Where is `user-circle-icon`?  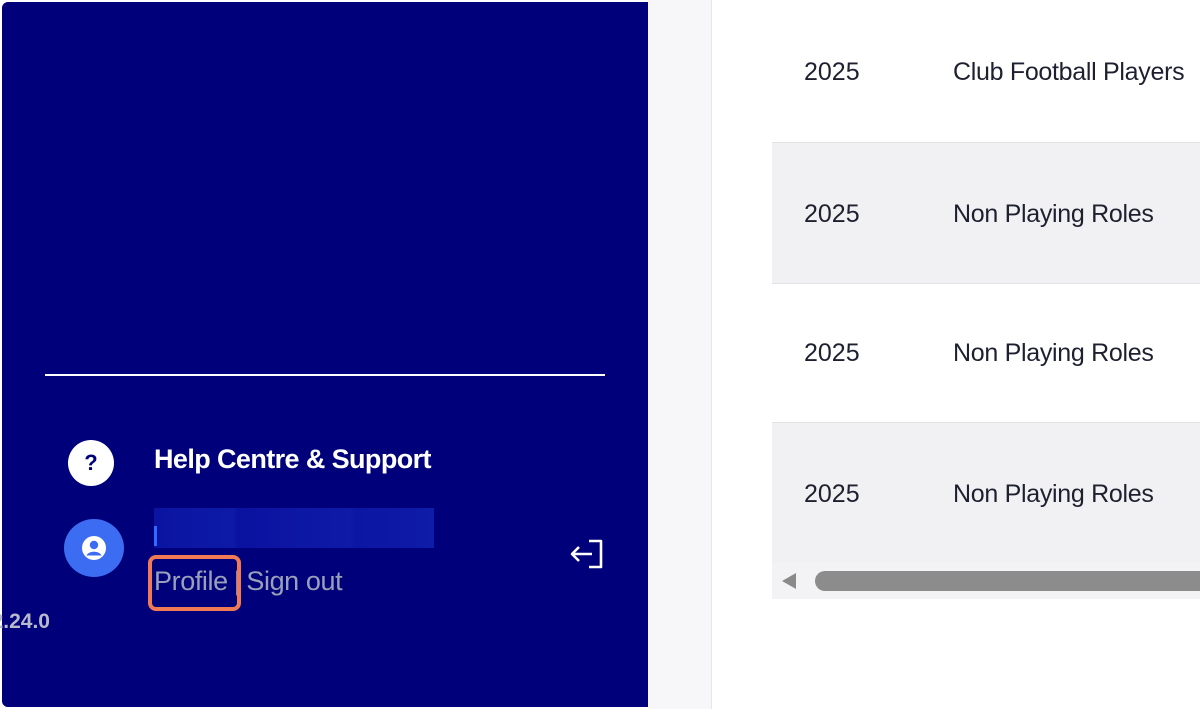
user-circle-icon is located at coordinates (94, 548).